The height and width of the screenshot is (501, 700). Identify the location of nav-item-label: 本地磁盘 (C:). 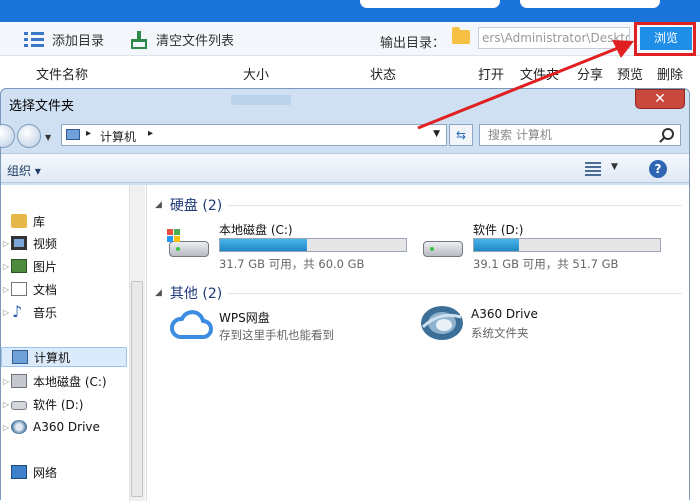
(70, 381).